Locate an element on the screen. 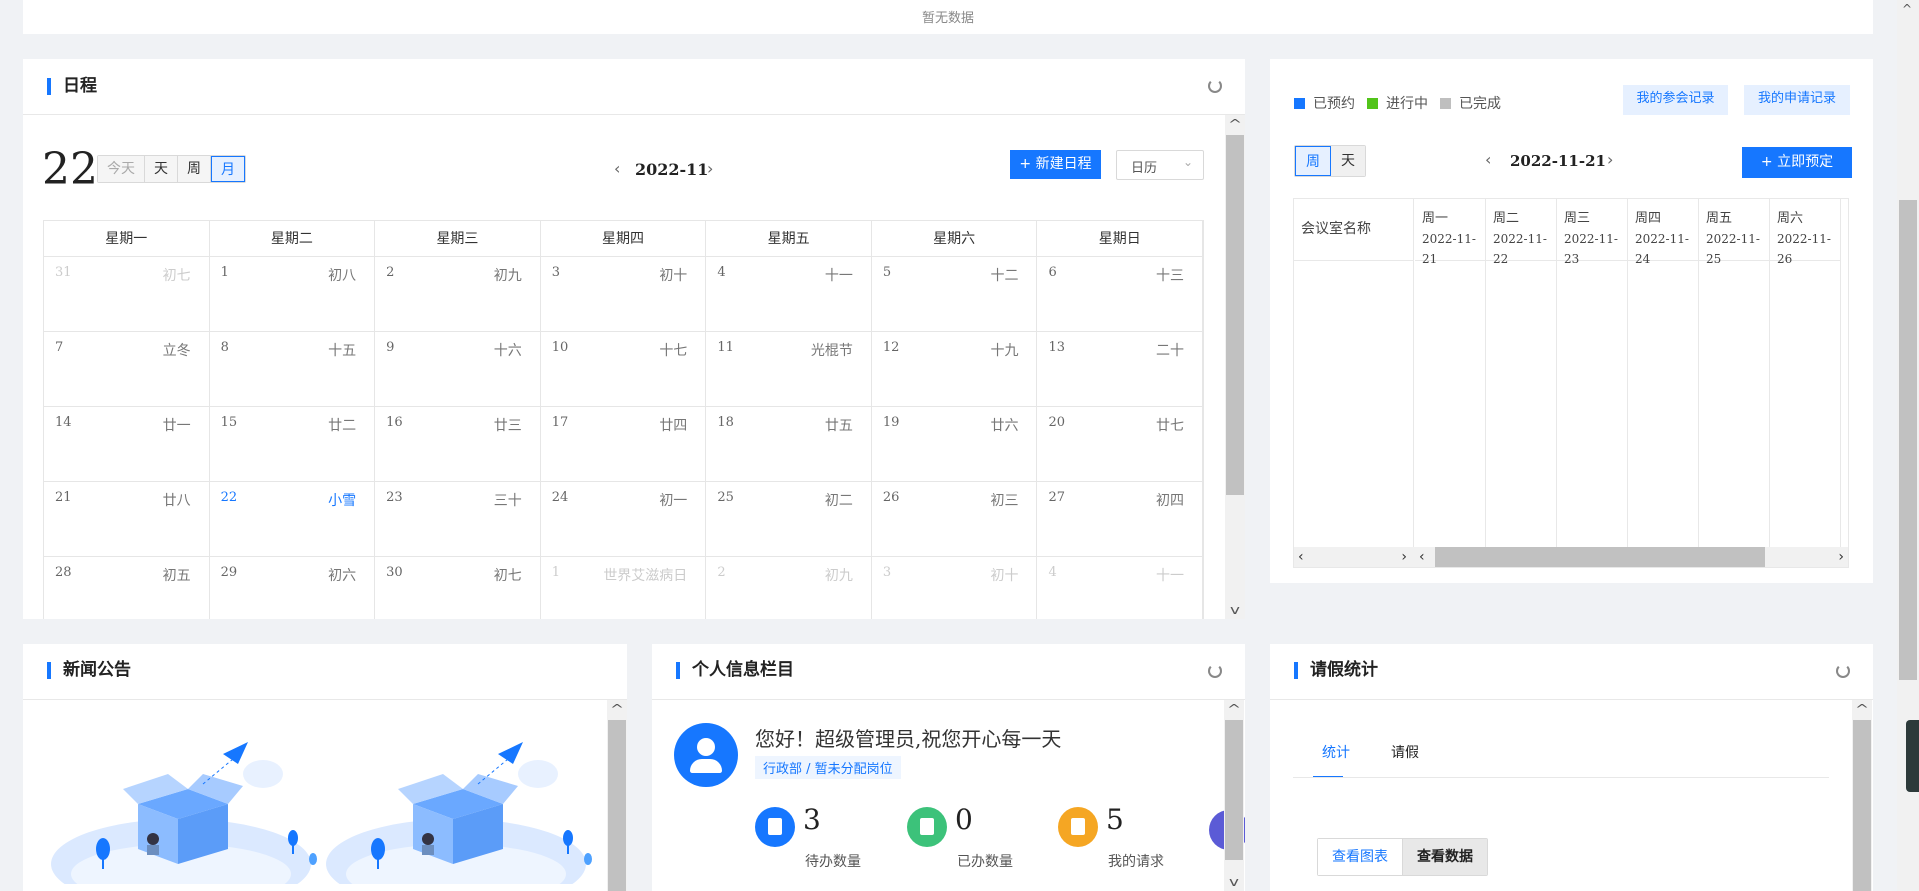 The width and height of the screenshot is (1919, 891). calendar-day-cell: 26 初三 is located at coordinates (955, 519).